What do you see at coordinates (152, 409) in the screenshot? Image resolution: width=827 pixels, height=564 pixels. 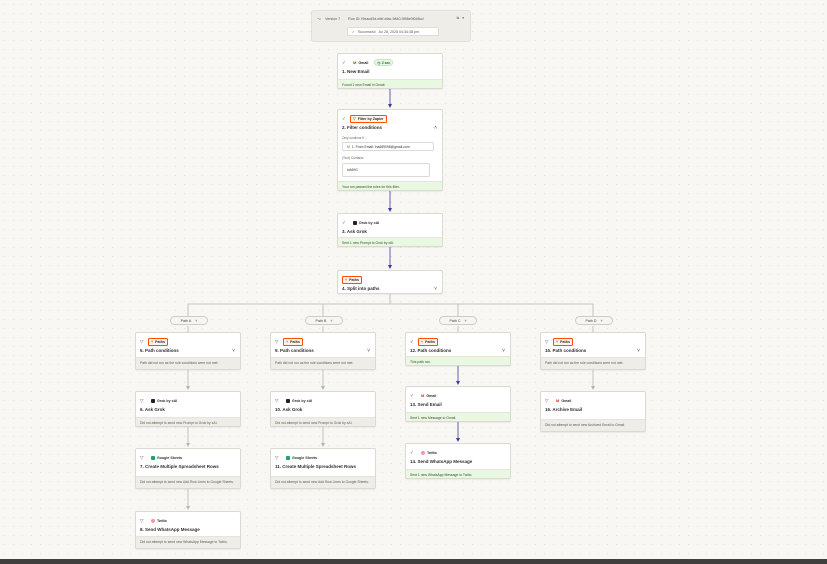 I see `step-title: 6. Ask Grok` at bounding box center [152, 409].